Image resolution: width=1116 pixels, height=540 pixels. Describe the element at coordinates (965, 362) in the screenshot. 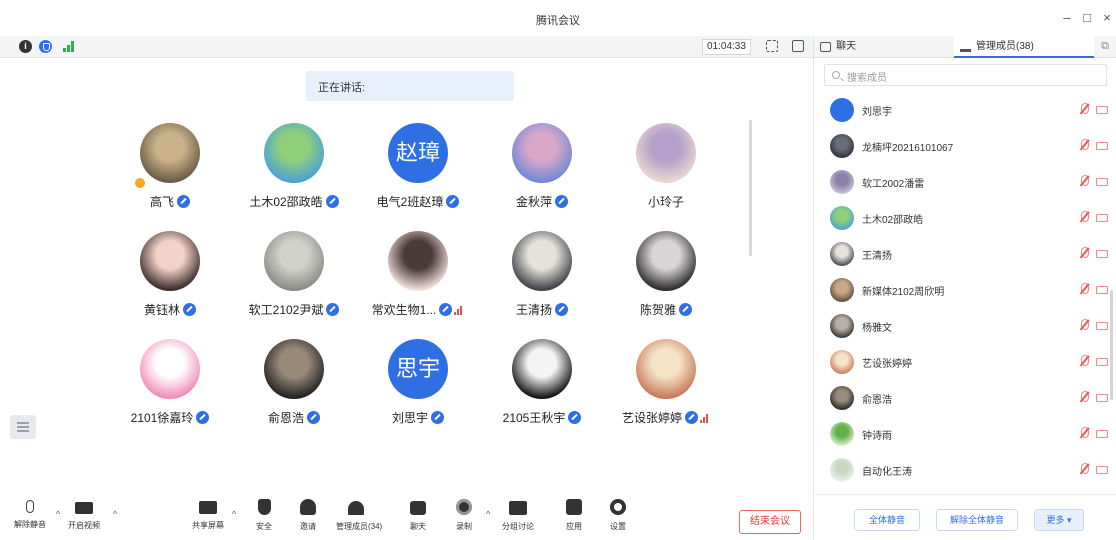

I see `member-row: 艺设张婷婷` at that location.